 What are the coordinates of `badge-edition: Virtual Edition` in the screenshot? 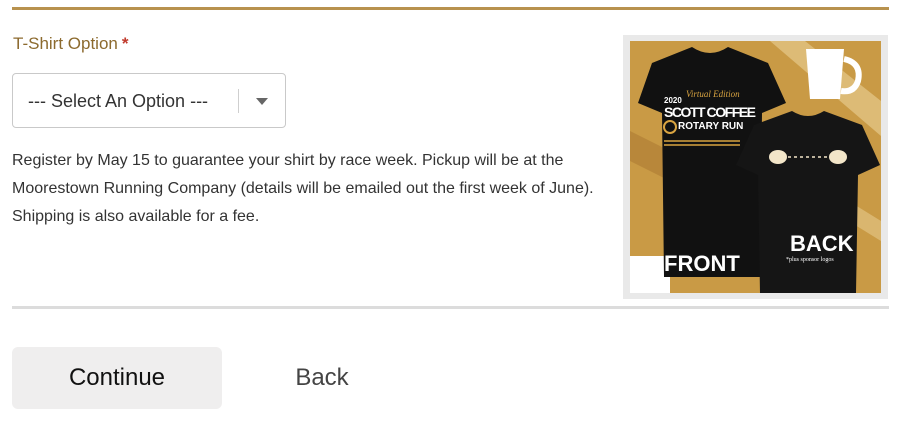 It's located at (713, 94).